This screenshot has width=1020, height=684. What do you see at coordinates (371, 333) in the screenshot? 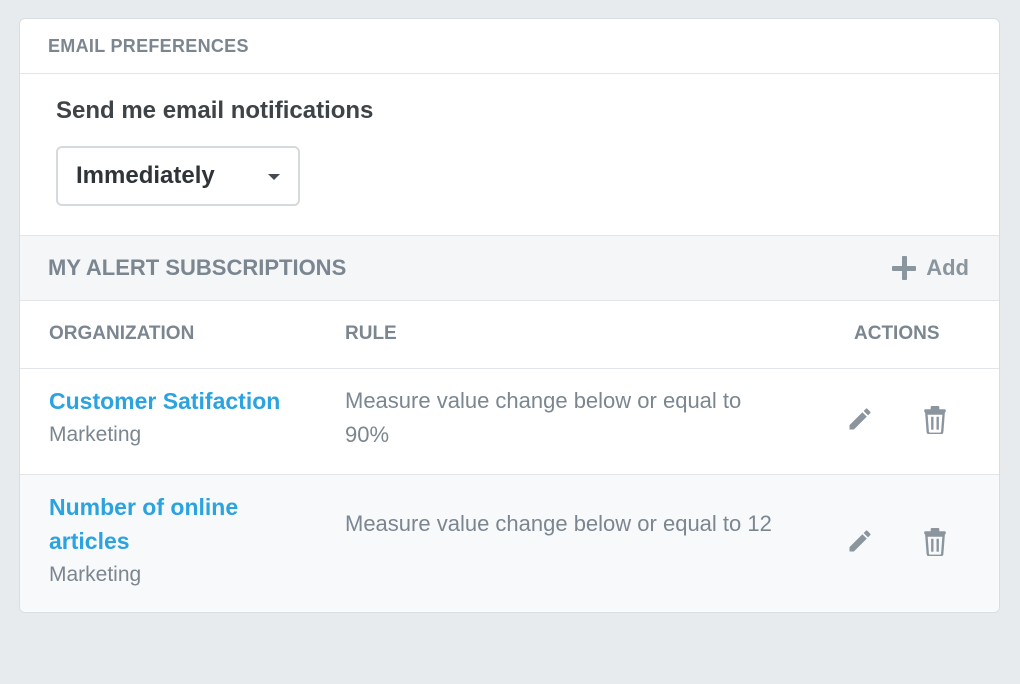
I see `column-rule: RULE` at bounding box center [371, 333].